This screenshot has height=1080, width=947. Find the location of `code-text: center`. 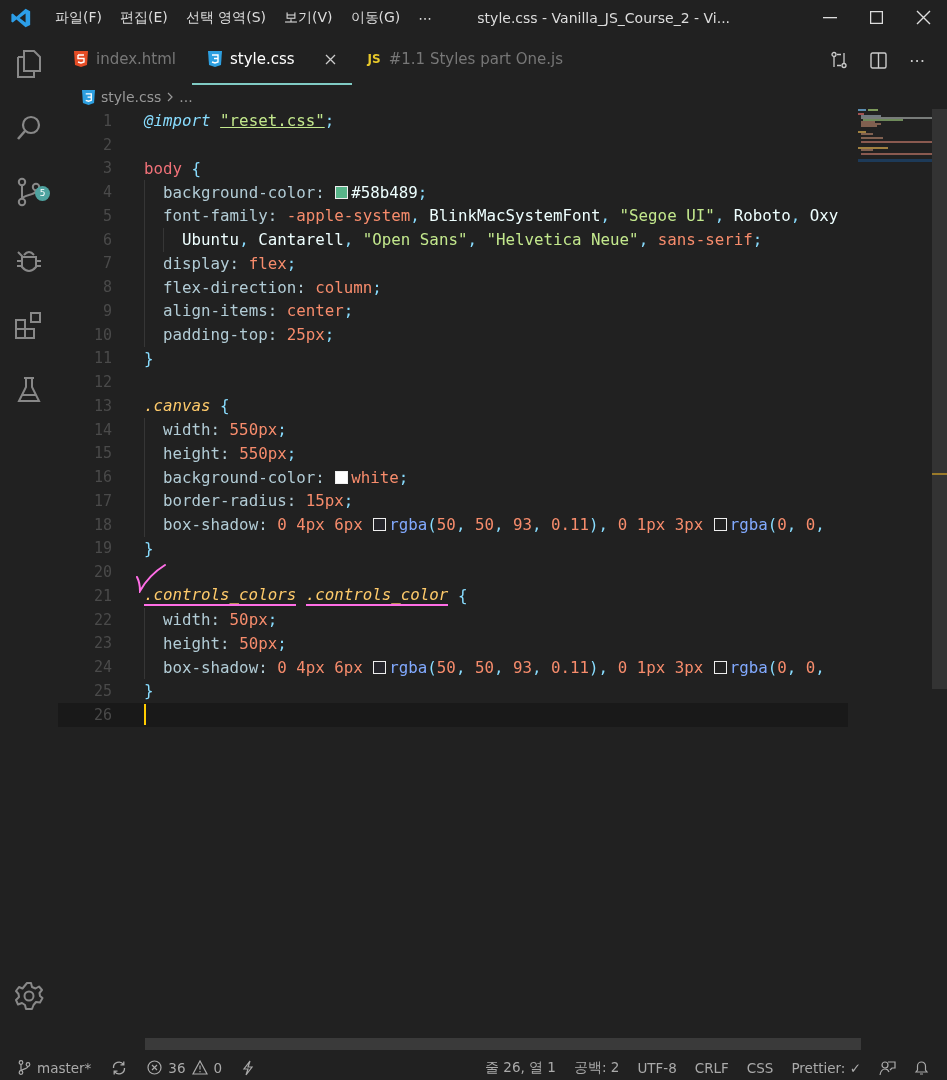

code-text: center is located at coordinates (315, 311).